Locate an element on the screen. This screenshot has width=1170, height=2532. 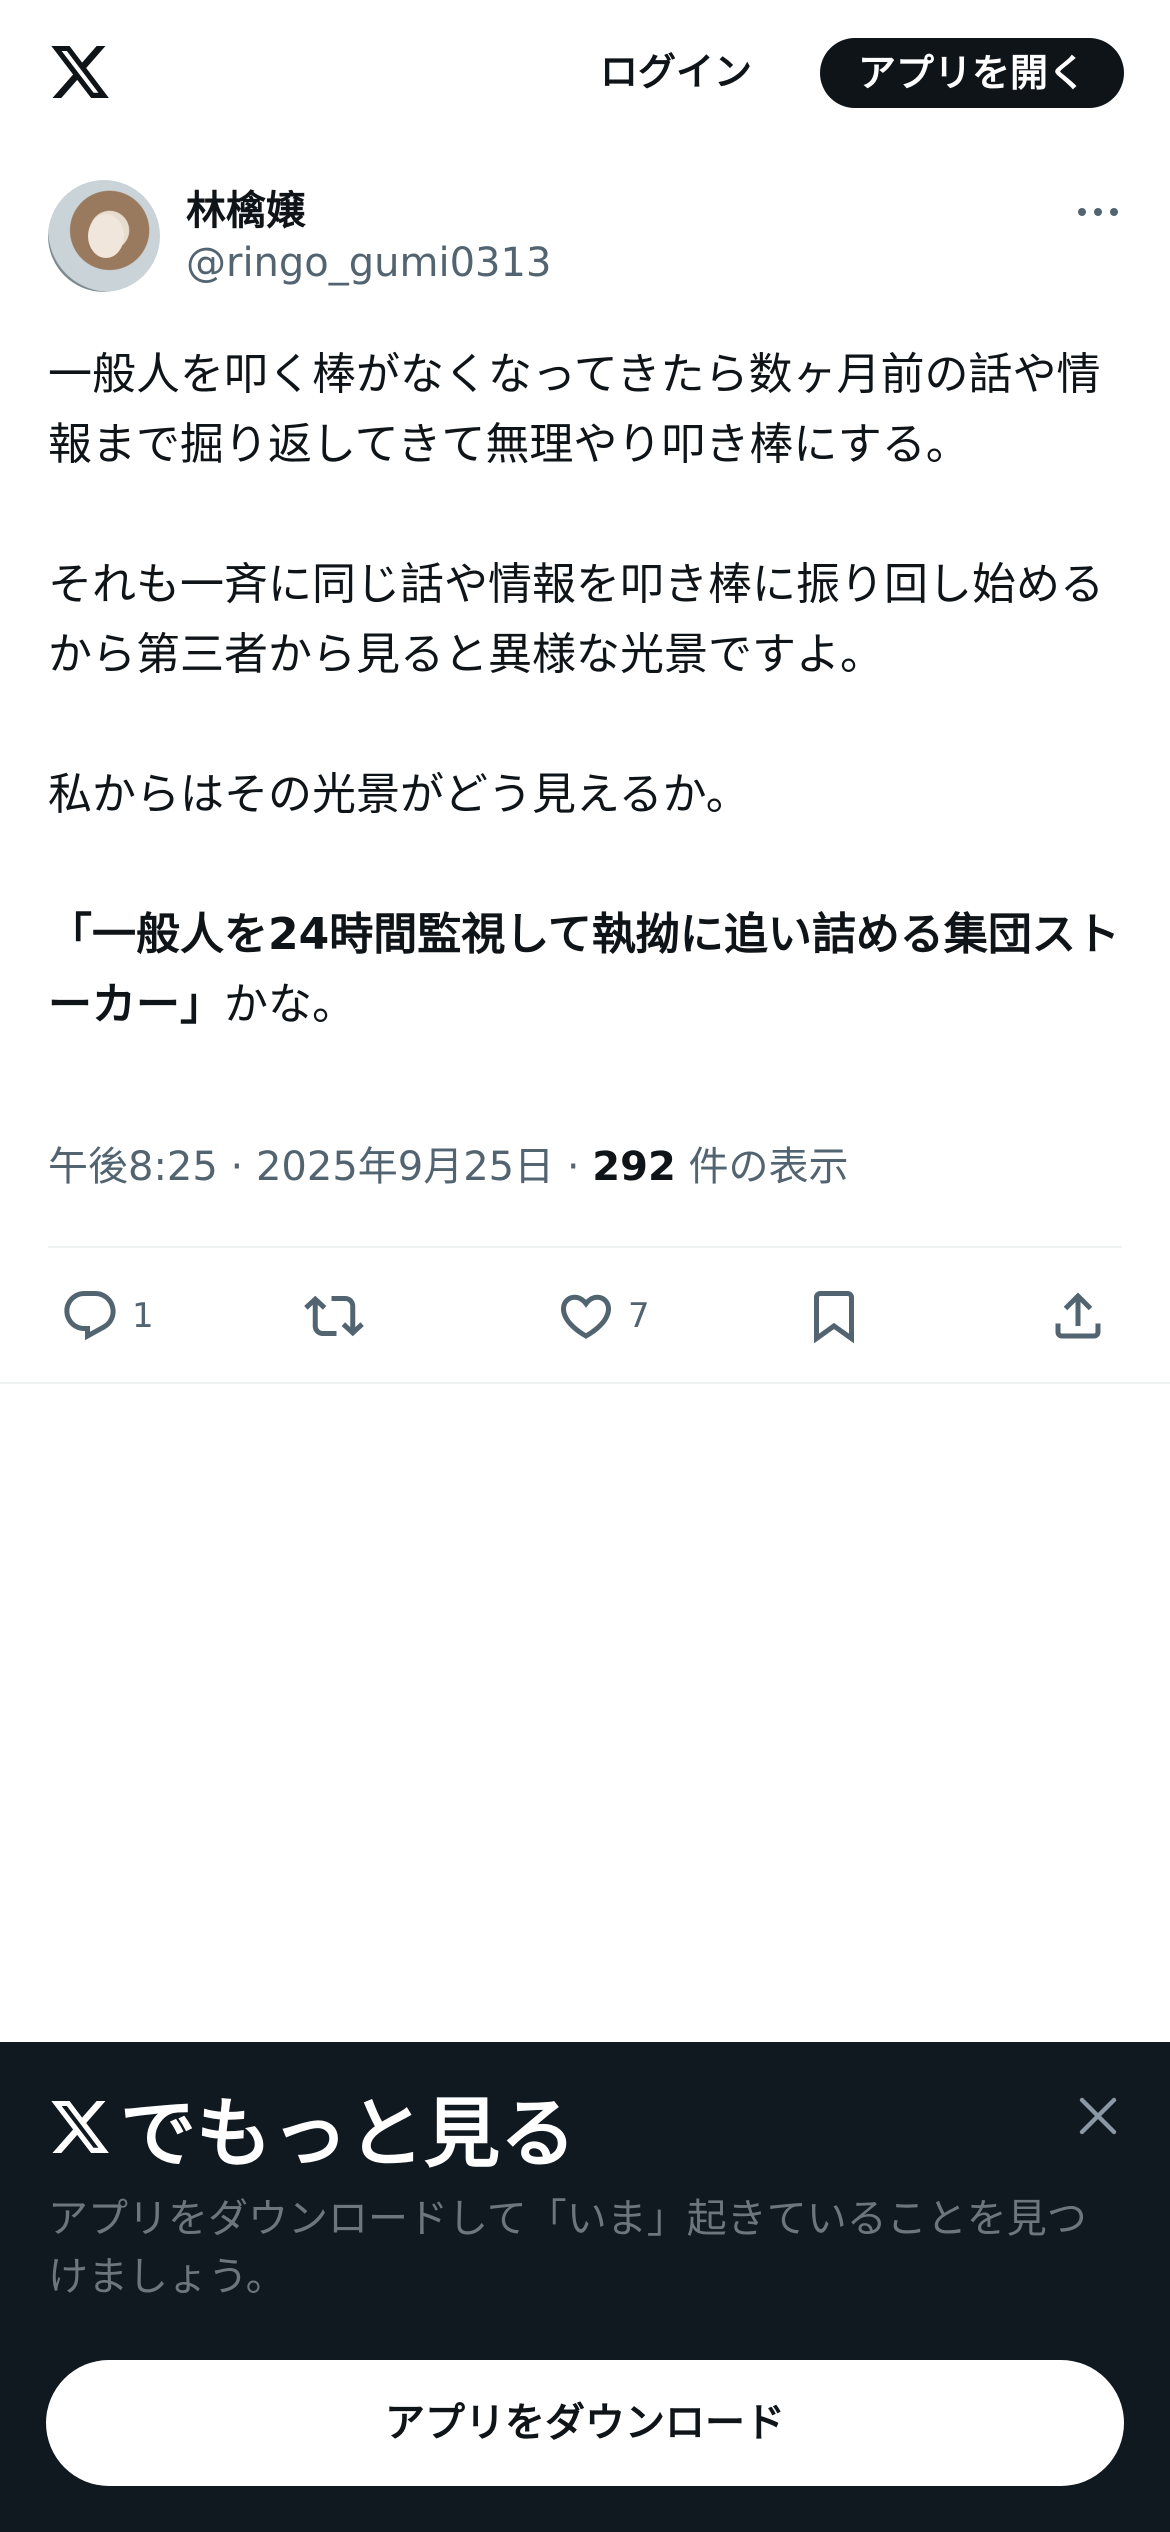
avatar is located at coordinates (104, 236).